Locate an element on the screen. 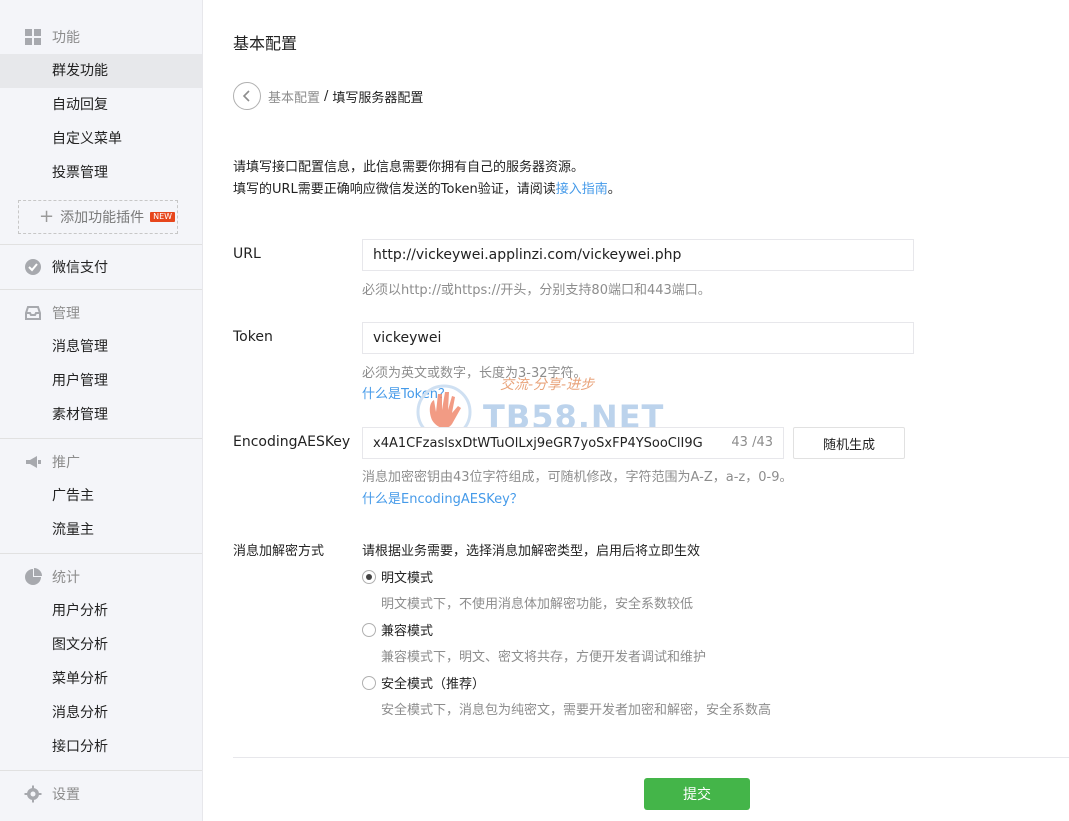 The height and width of the screenshot is (821, 1069). radio-label: 明文模式 is located at coordinates (407, 578).